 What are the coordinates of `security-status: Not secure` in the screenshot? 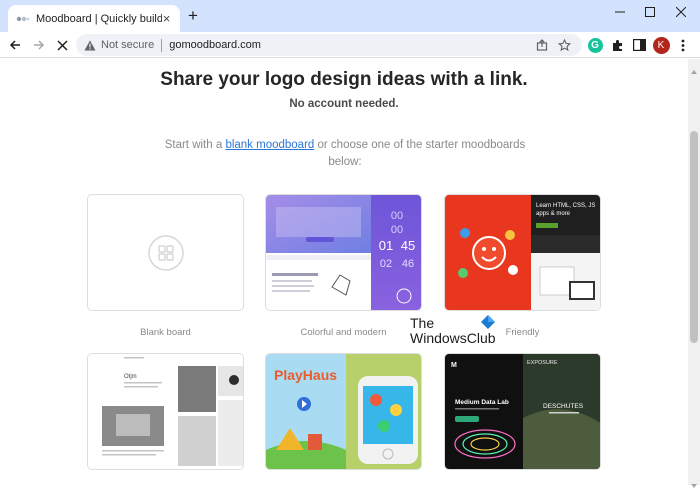 It's located at (127, 45).